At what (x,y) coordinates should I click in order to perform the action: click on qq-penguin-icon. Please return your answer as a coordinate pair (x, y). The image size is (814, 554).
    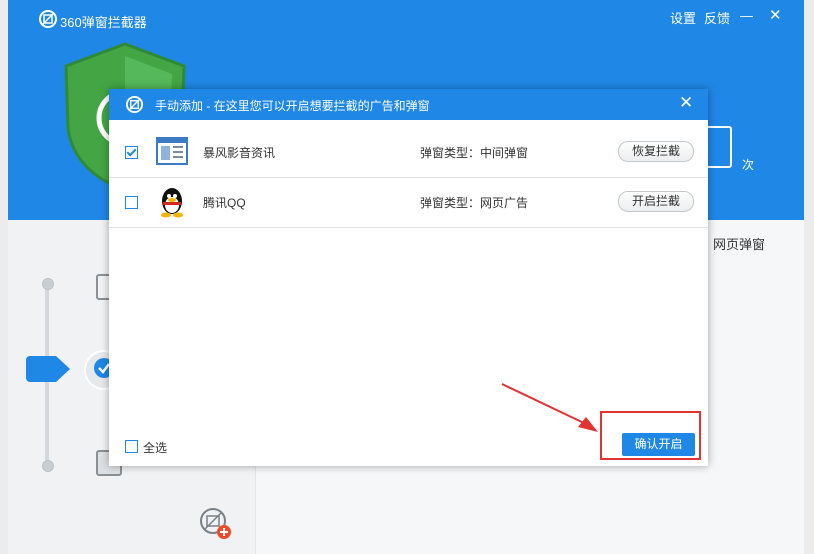
    Looking at the image, I should click on (172, 203).